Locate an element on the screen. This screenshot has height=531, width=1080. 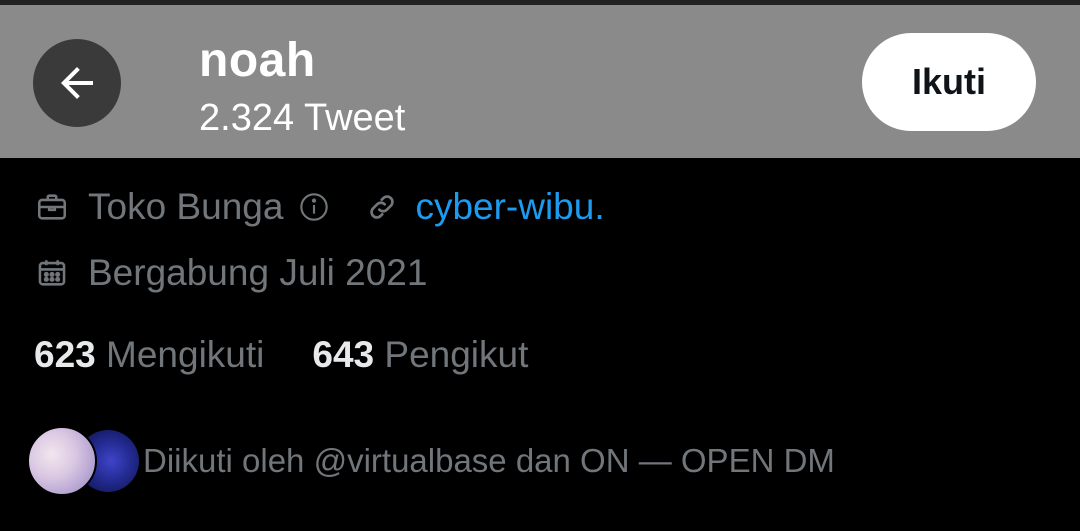
followers-count: 643 is located at coordinates (343, 354).